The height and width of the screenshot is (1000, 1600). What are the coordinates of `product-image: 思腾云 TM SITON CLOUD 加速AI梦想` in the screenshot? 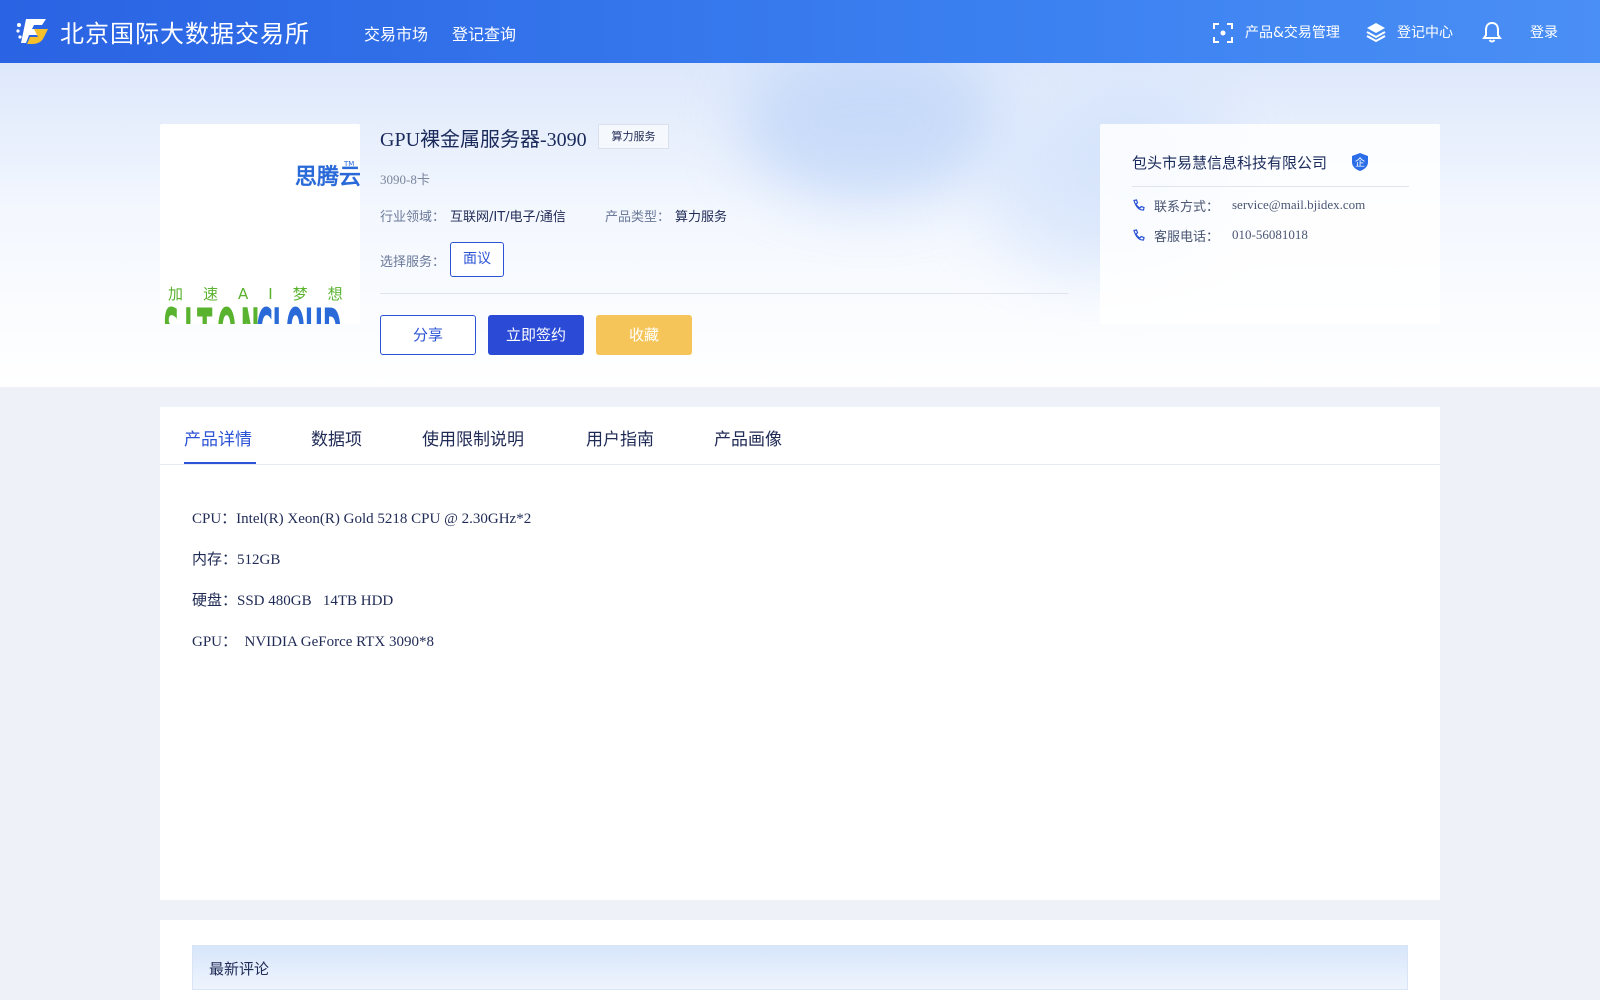 It's located at (260, 246).